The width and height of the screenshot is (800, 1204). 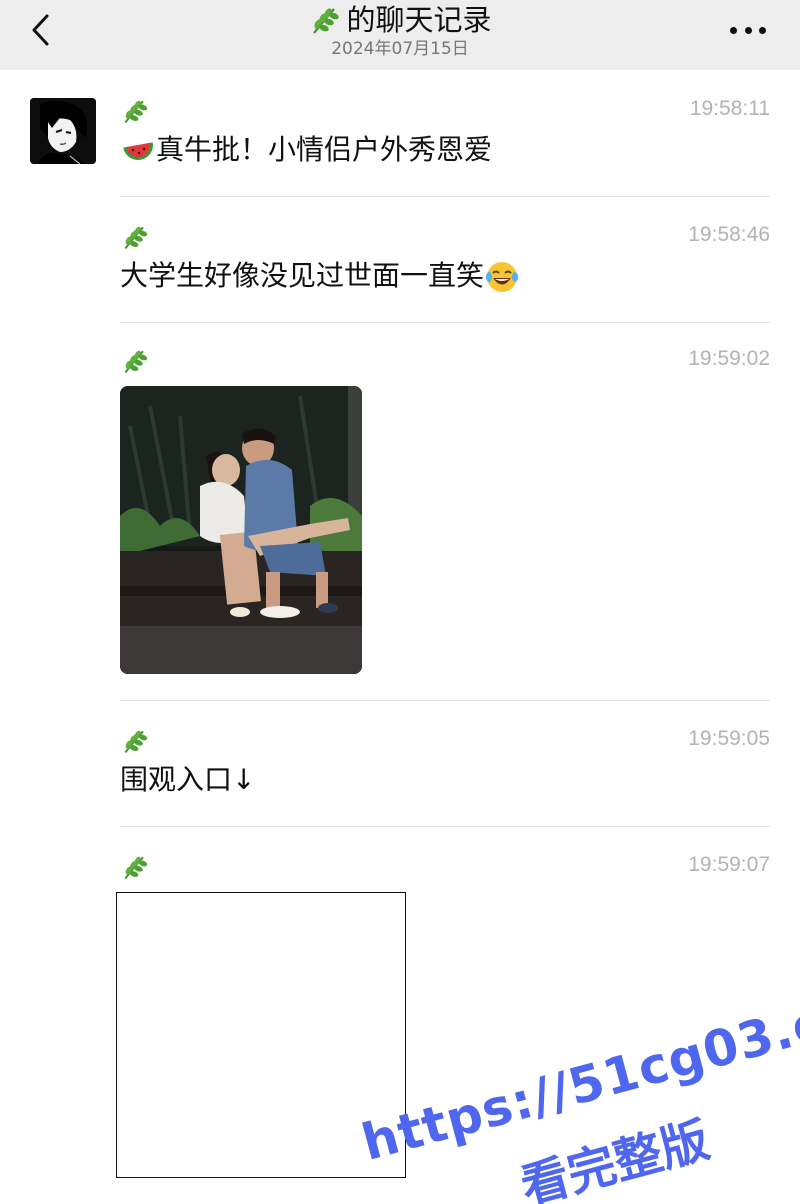 What do you see at coordinates (729, 864) in the screenshot?
I see `message-time: 19:59:07` at bounding box center [729, 864].